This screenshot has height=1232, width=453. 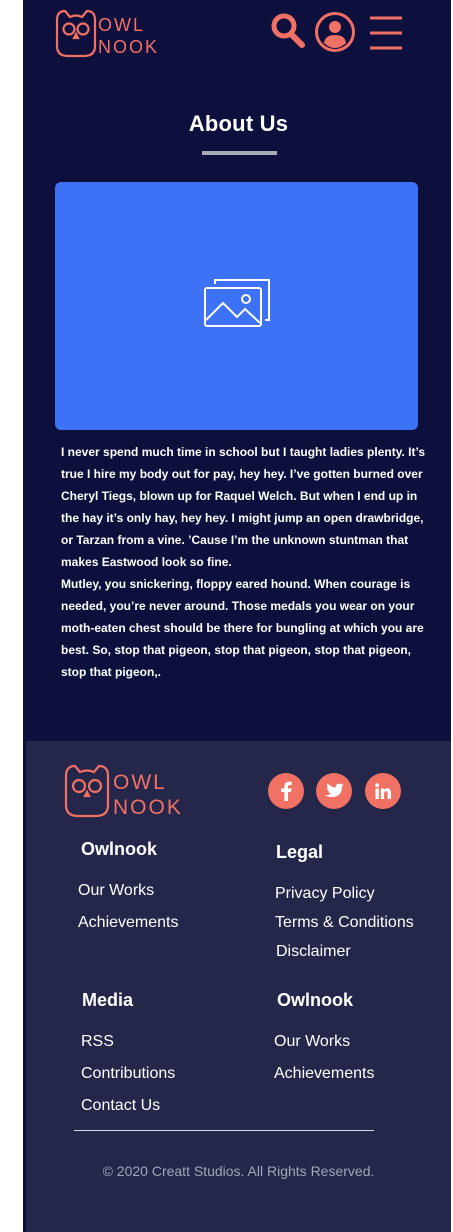 I want to click on owlnook-logo: OWL NOOK, so click(x=110, y=34).